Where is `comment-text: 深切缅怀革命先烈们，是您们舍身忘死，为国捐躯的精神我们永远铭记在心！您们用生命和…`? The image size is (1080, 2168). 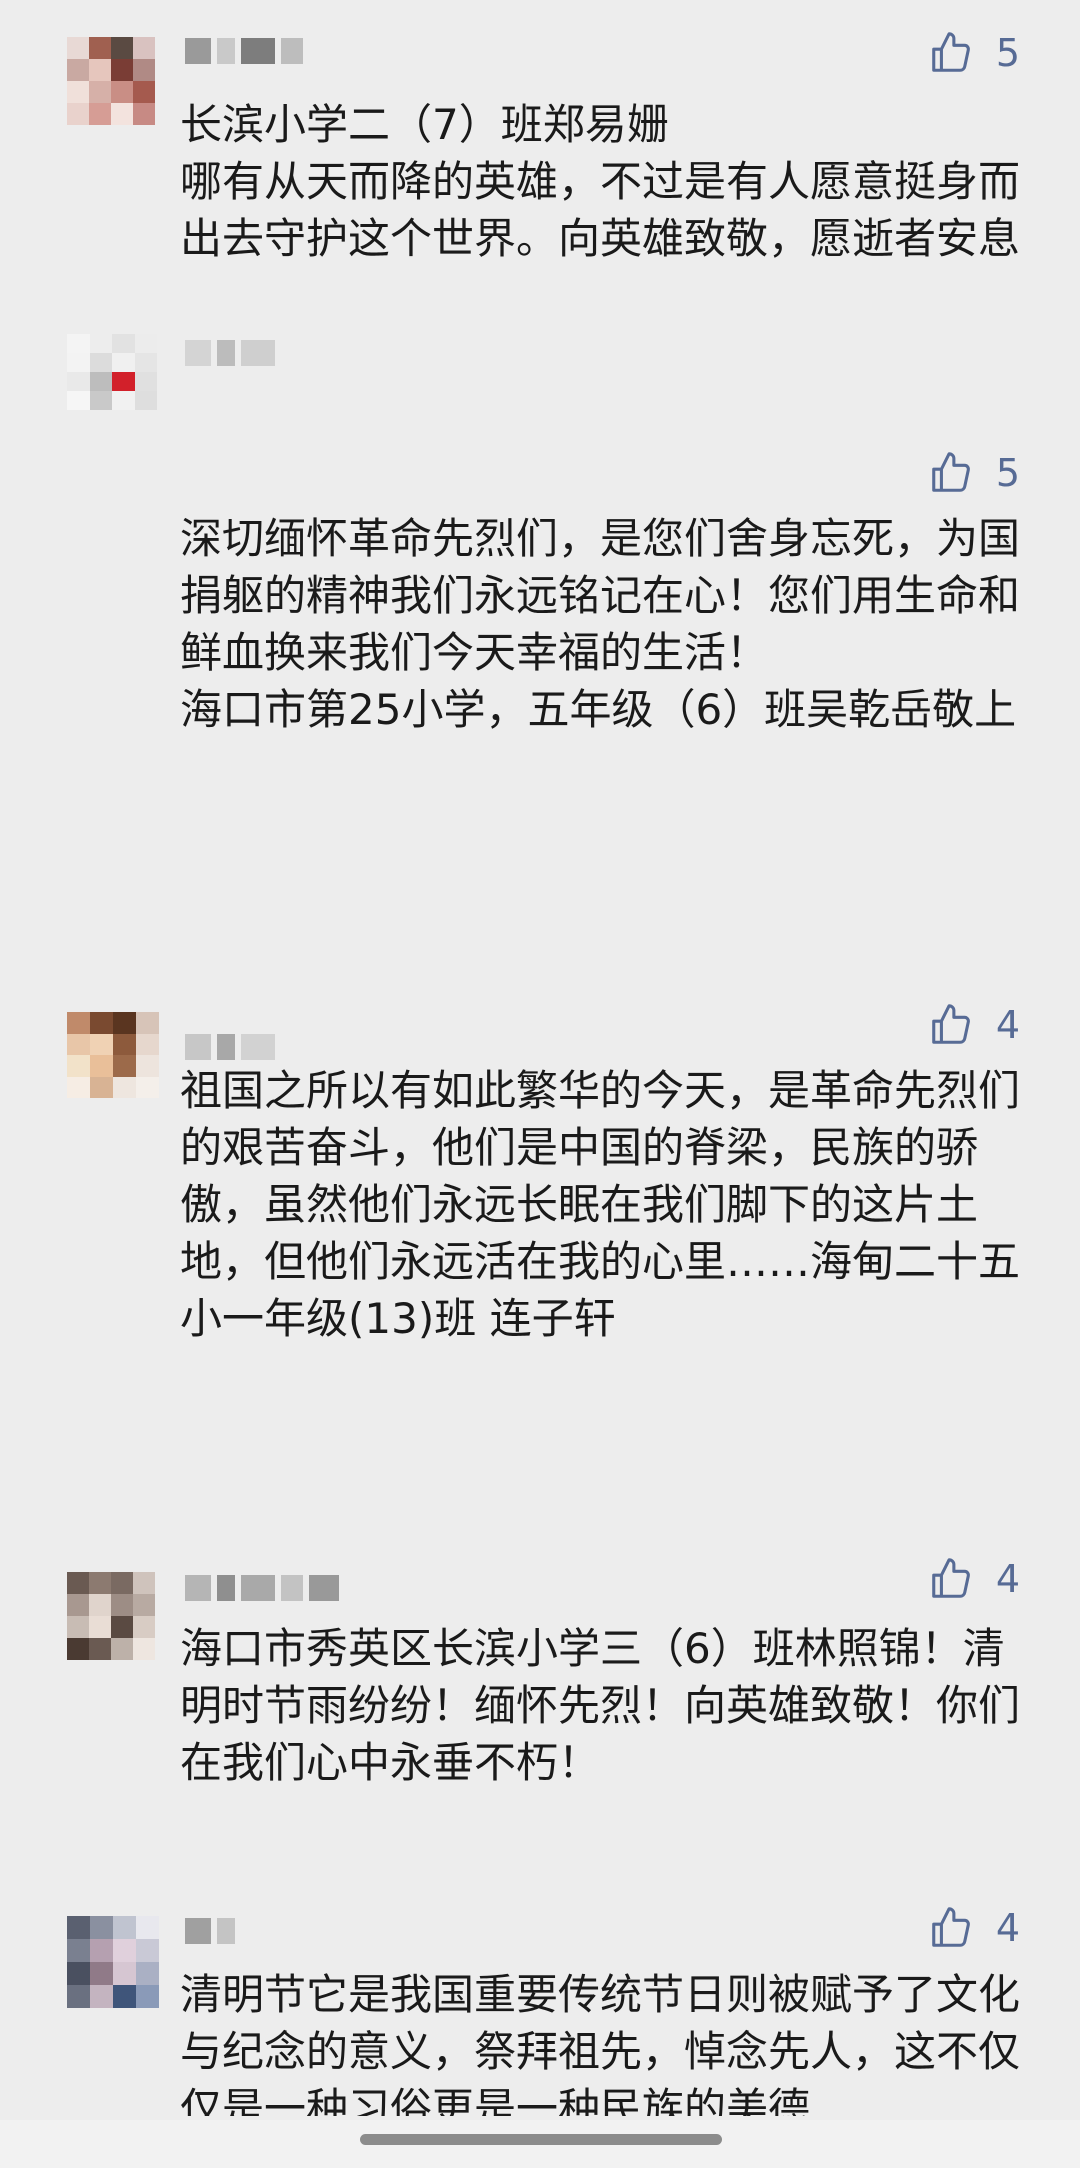
comment-text: 深切缅怀革命先烈们，是您们舍身忘死，为国捐躯的精神我们永远铭记在心！您们用生命和… is located at coordinates (600, 624).